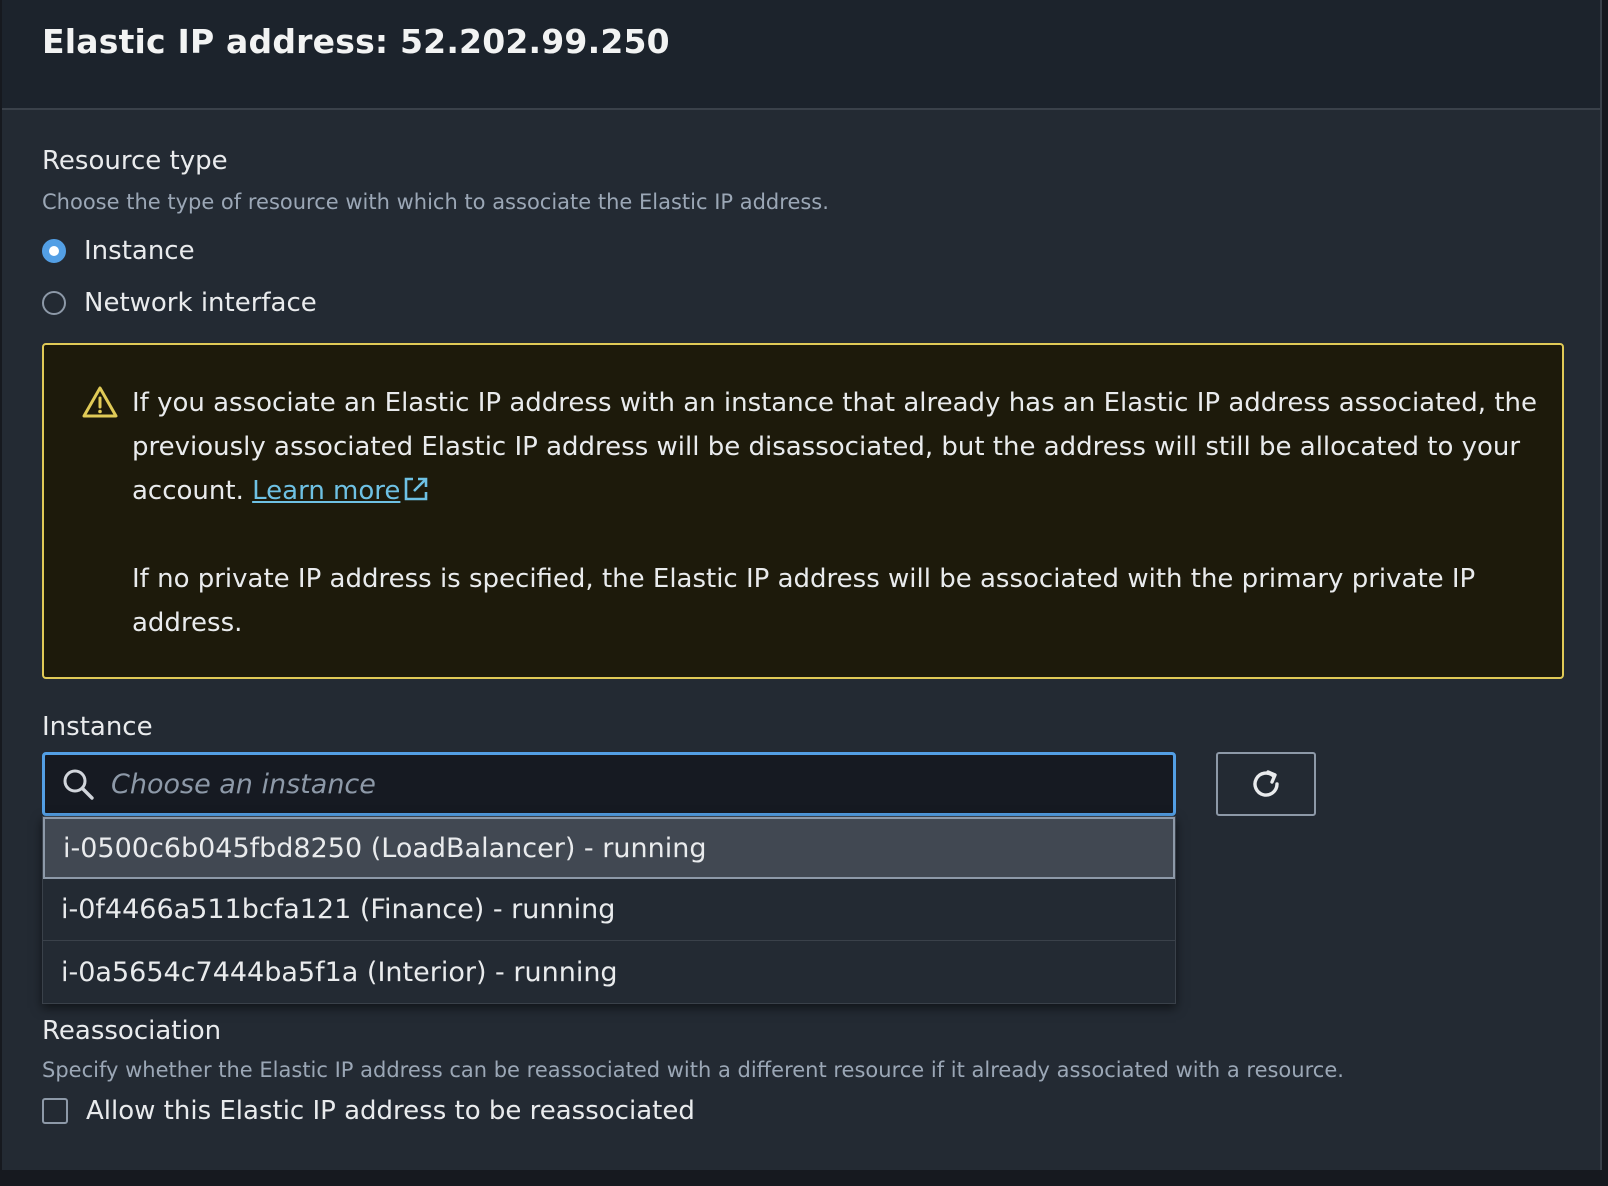 This screenshot has width=1608, height=1186. Describe the element at coordinates (356, 41) in the screenshot. I see `page-title: Elastic IP address: 52.202.99.250` at that location.